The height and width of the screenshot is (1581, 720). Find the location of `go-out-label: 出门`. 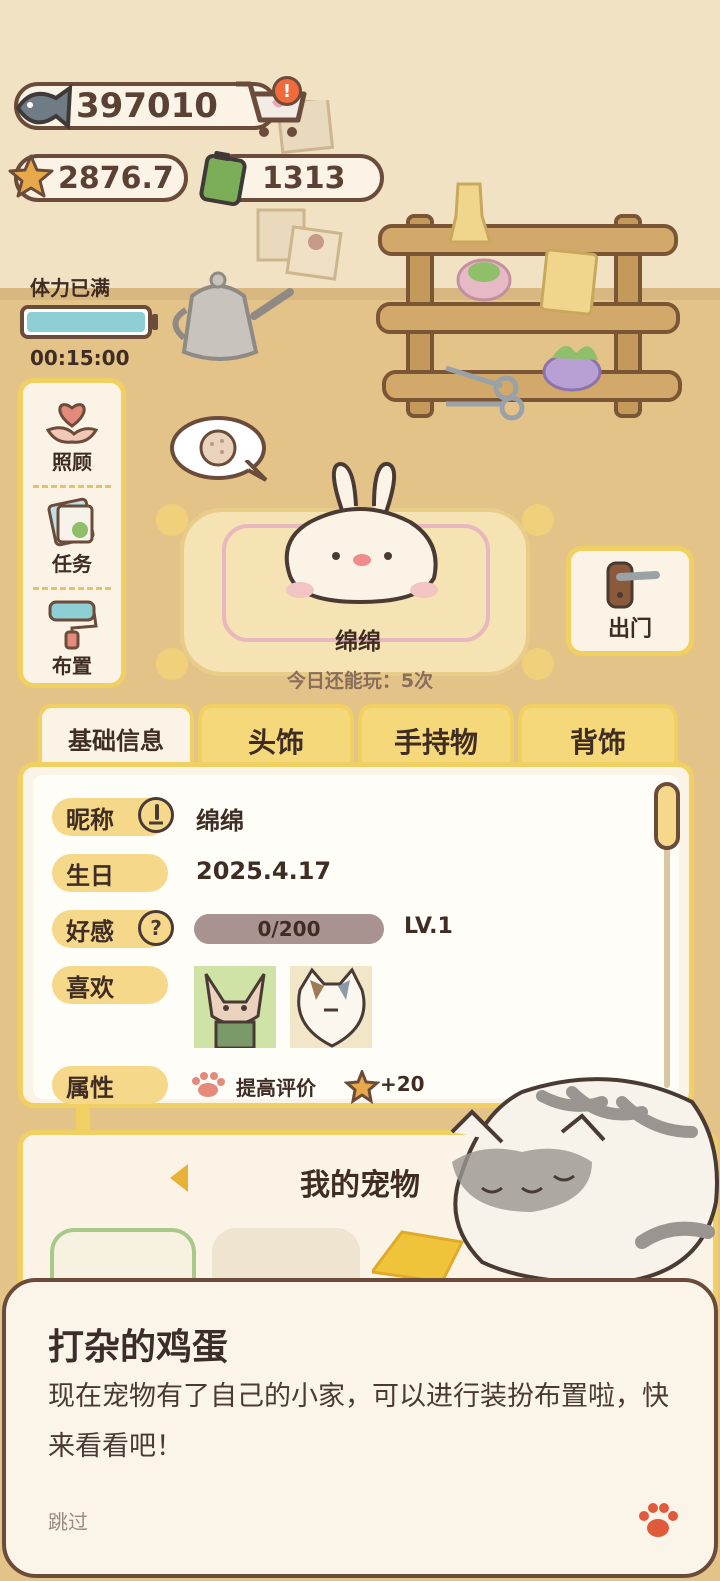

go-out-label: 出门 is located at coordinates (629, 629).